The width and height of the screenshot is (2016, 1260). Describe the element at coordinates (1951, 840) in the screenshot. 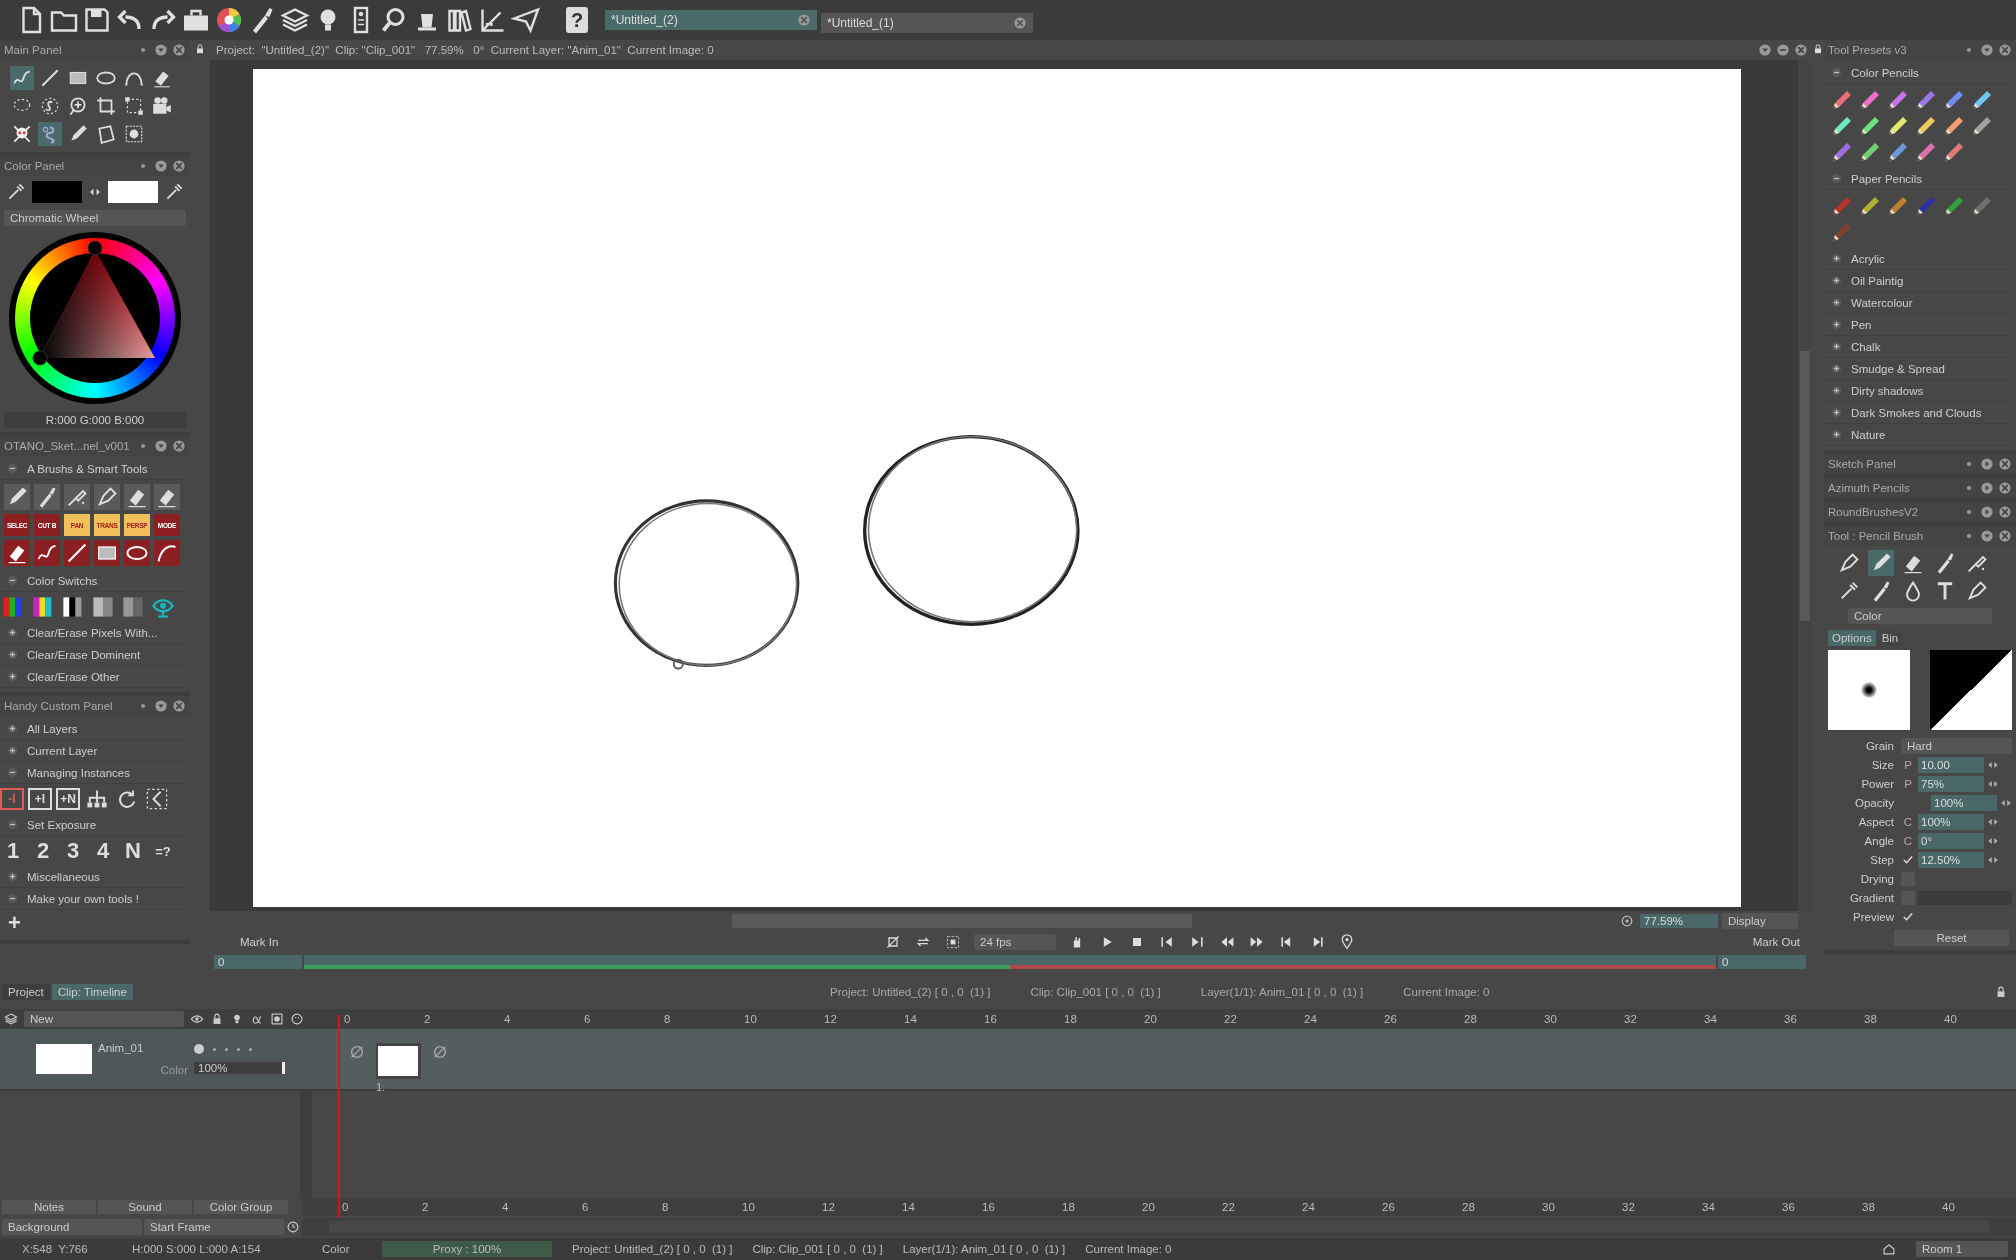

I see `param-field: 0°` at that location.